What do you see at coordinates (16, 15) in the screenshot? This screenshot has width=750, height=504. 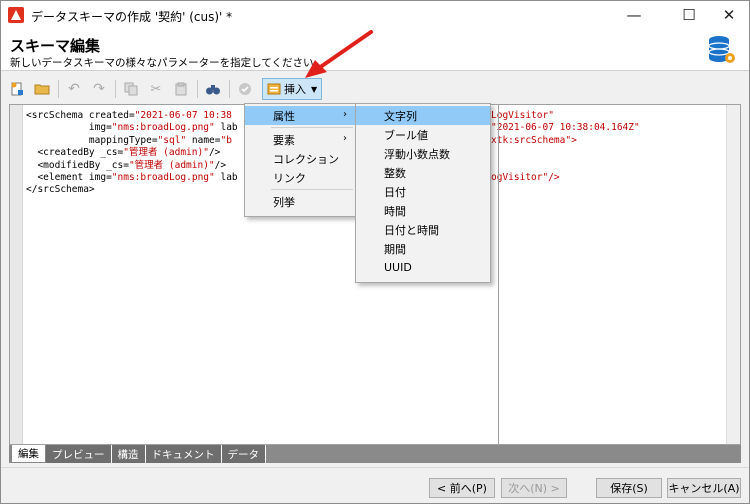 I see `app-logo-icon` at bounding box center [16, 15].